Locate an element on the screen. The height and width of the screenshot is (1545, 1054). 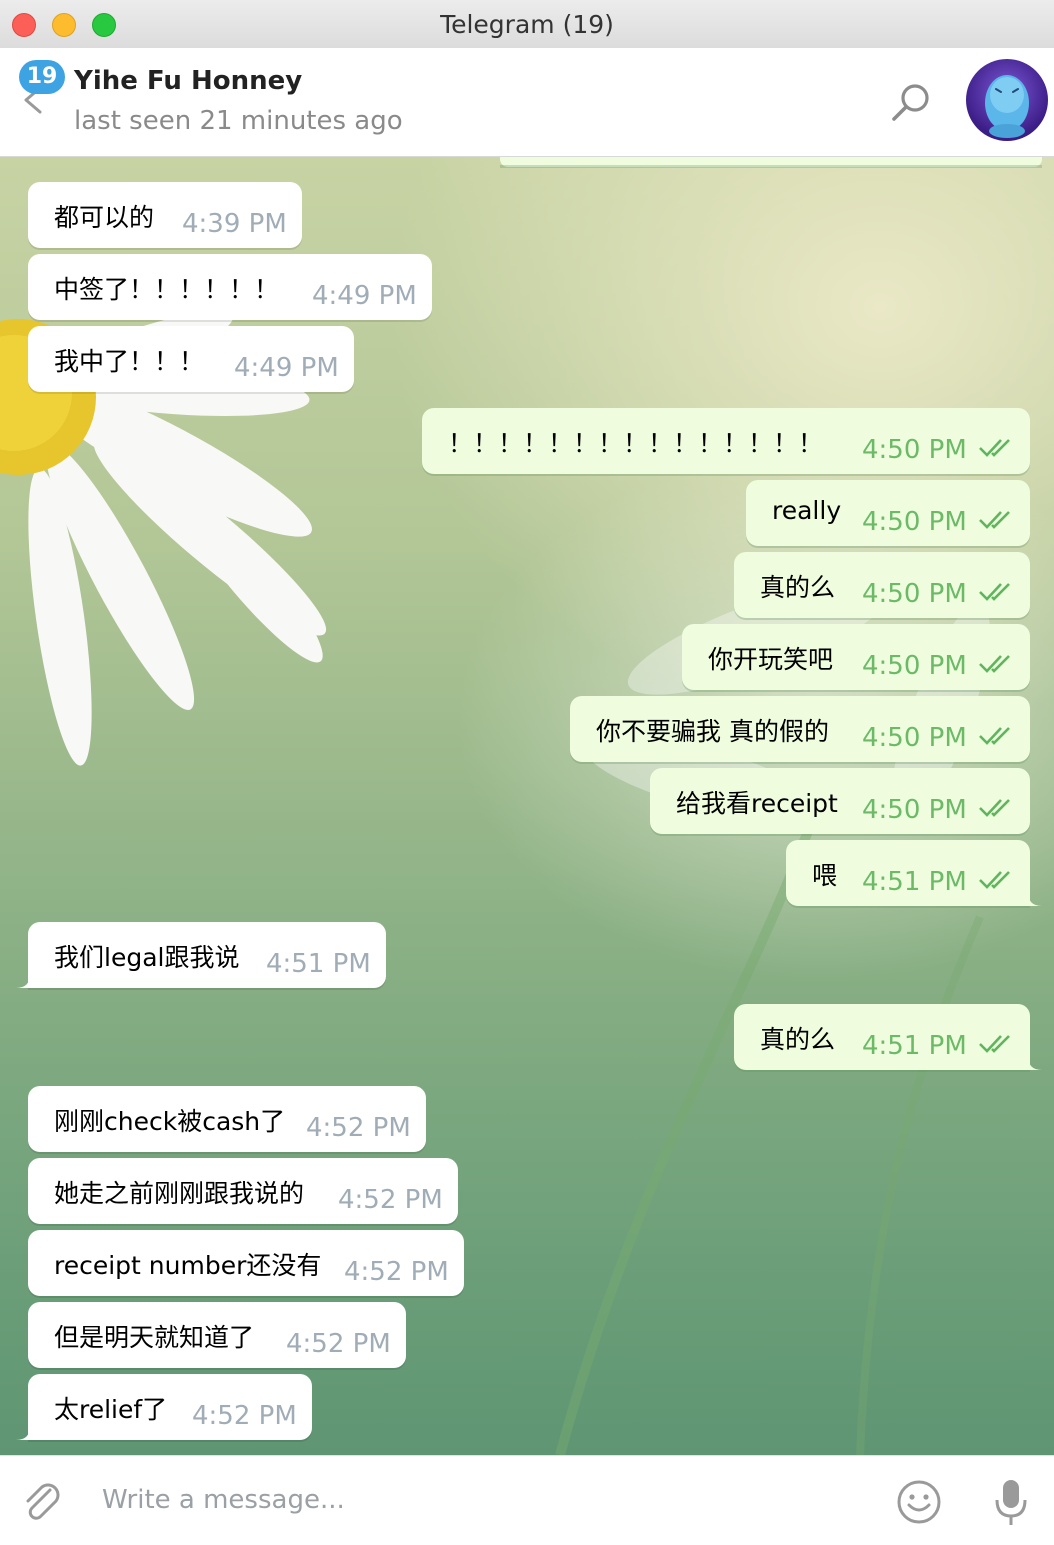
message-bubble-outgoing: ！！！！！！！！！！！！！！！ 4:50 PM is located at coordinates (726, 441).